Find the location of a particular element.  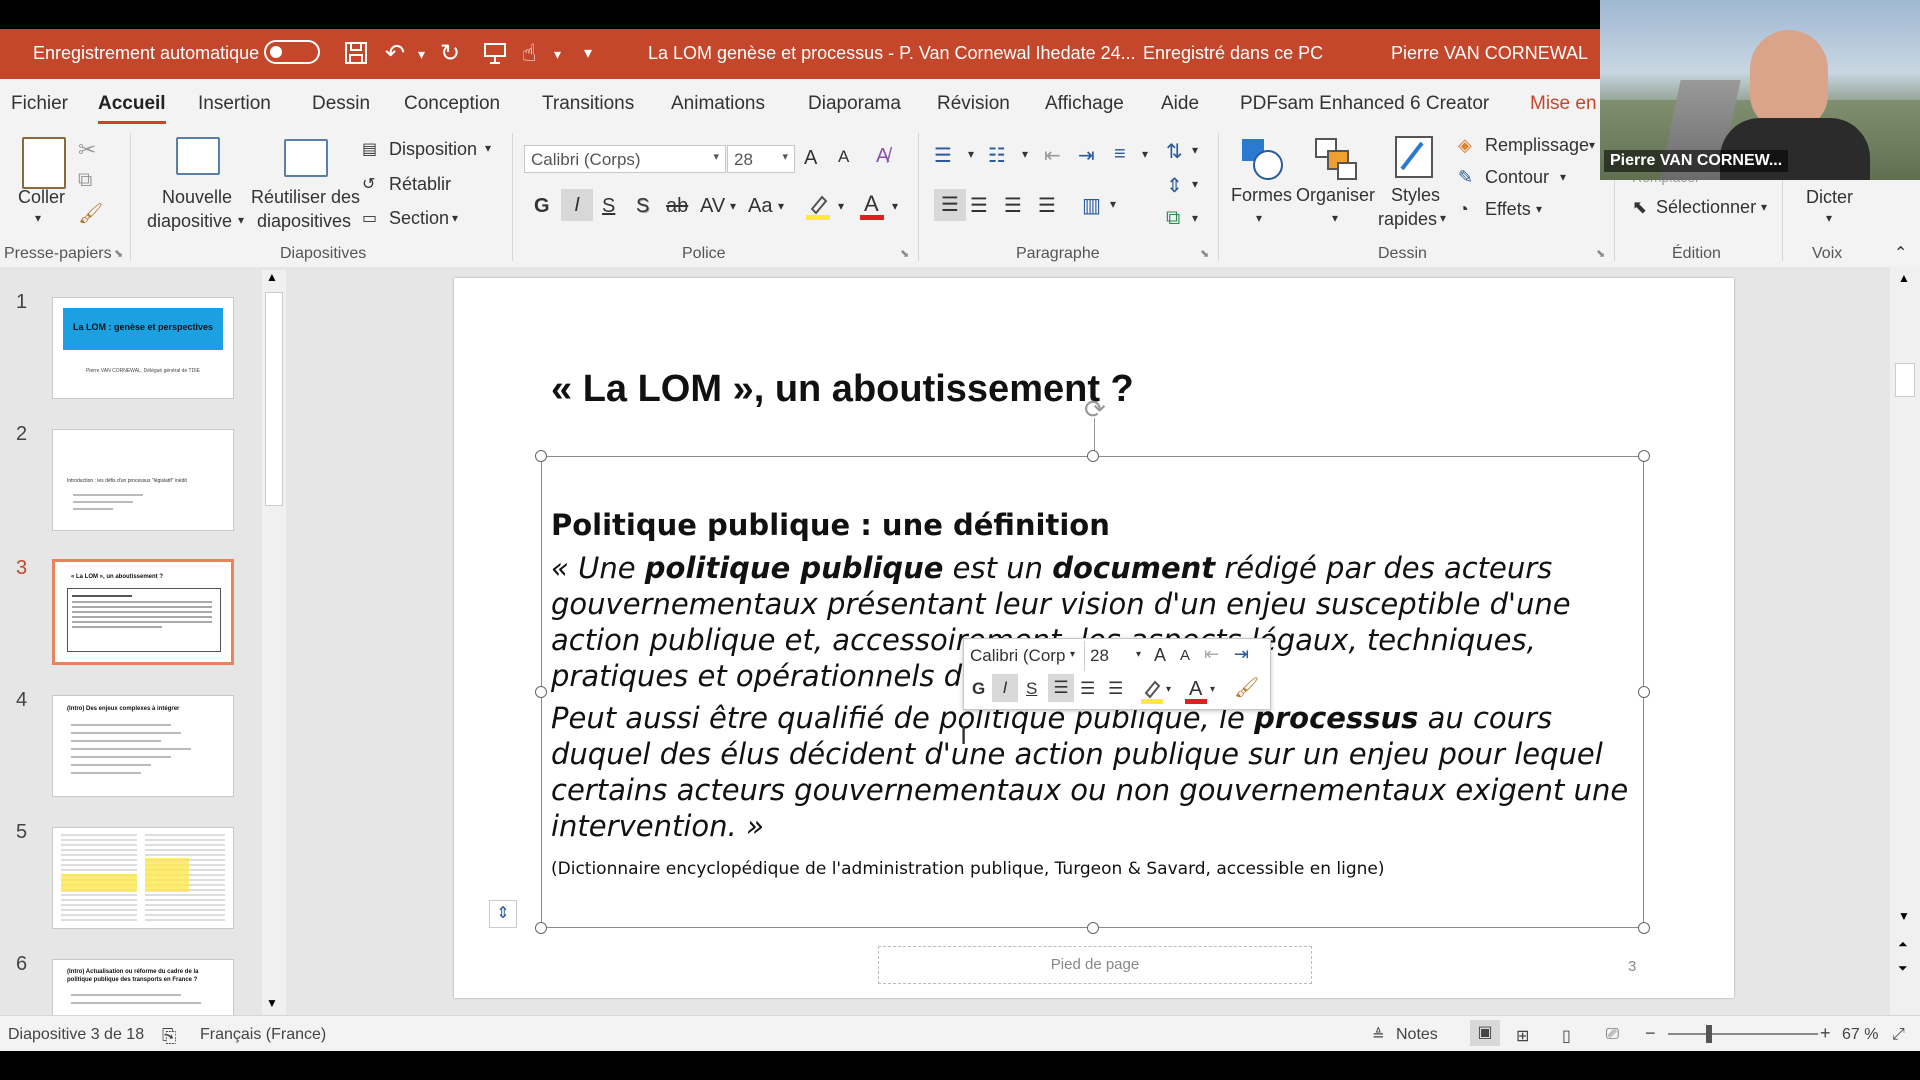

bullets-dropdown-icon: ▾ is located at coordinates (971, 154).